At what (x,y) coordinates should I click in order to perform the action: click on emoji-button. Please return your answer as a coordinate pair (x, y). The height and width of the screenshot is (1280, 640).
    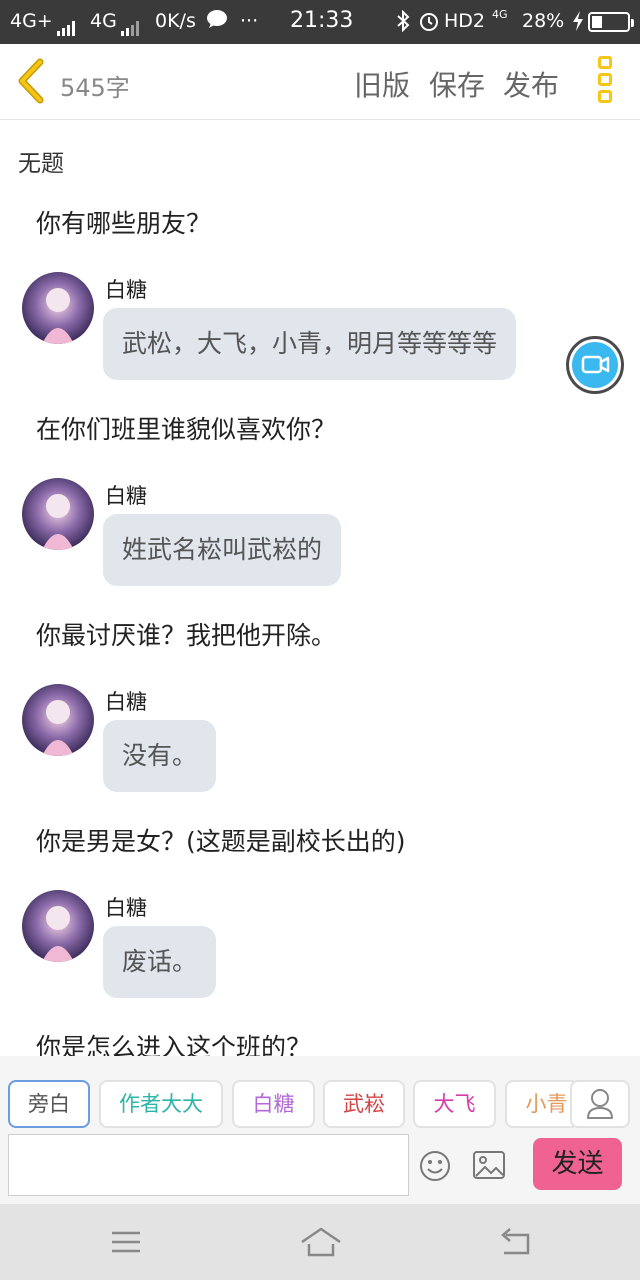
    Looking at the image, I should click on (435, 1166).